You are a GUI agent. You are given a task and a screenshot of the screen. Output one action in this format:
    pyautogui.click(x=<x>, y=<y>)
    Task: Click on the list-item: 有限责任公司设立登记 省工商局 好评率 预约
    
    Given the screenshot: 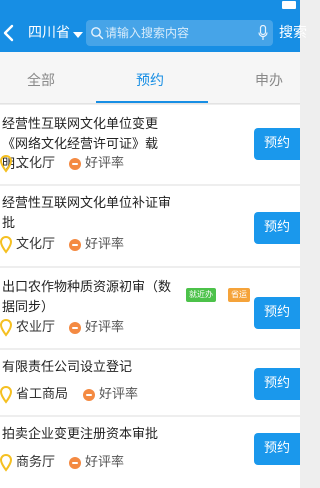 What is the action you would take?
    pyautogui.click(x=150, y=382)
    